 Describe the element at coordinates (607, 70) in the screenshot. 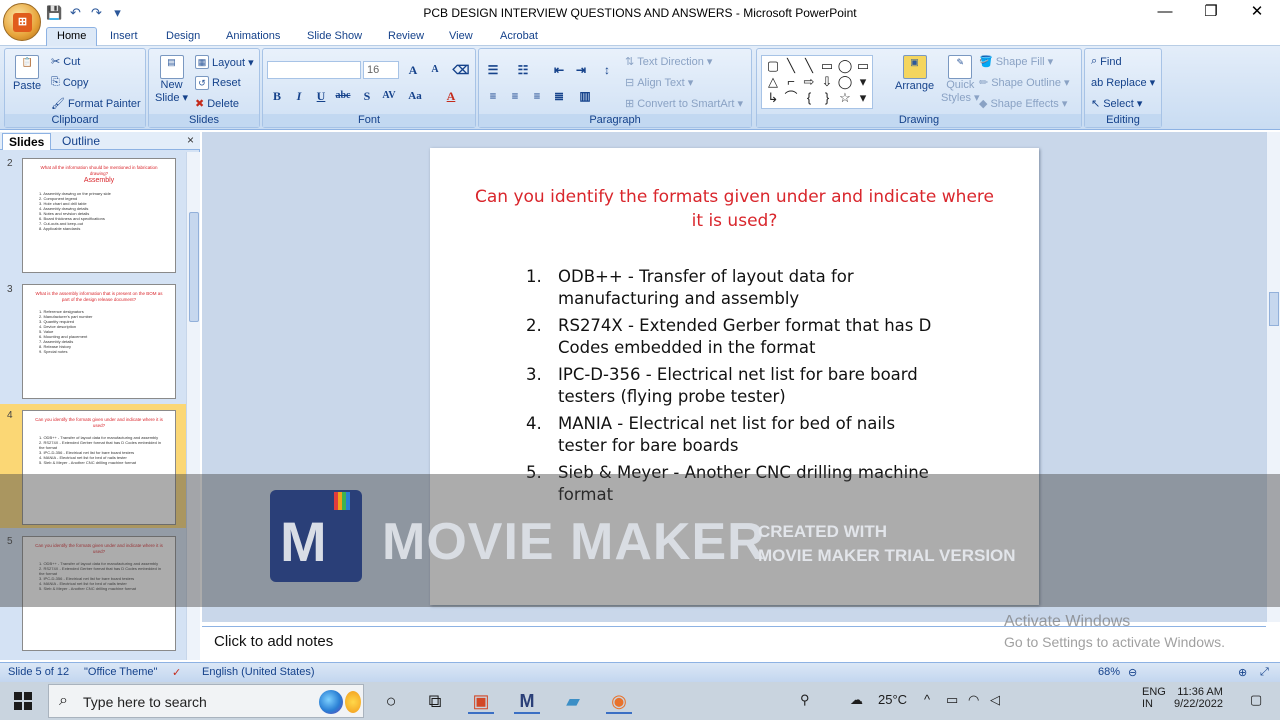

I see `line-spacing-icon: ↕` at that location.